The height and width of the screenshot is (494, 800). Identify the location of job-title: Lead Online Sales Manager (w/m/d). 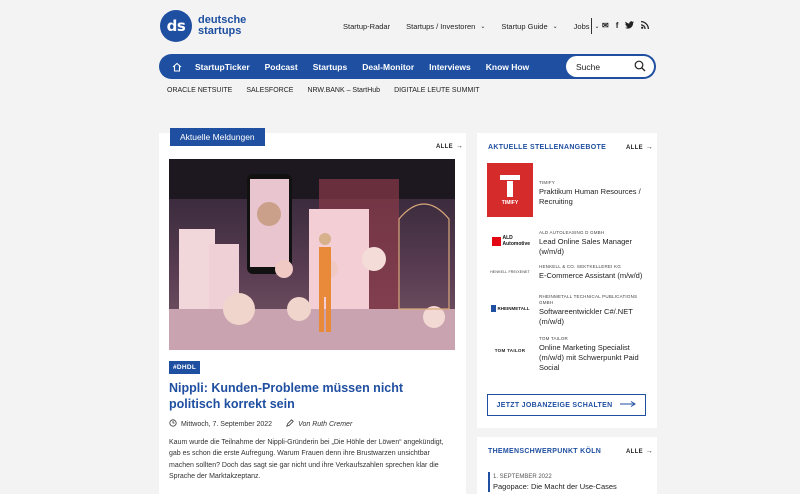
(585, 246).